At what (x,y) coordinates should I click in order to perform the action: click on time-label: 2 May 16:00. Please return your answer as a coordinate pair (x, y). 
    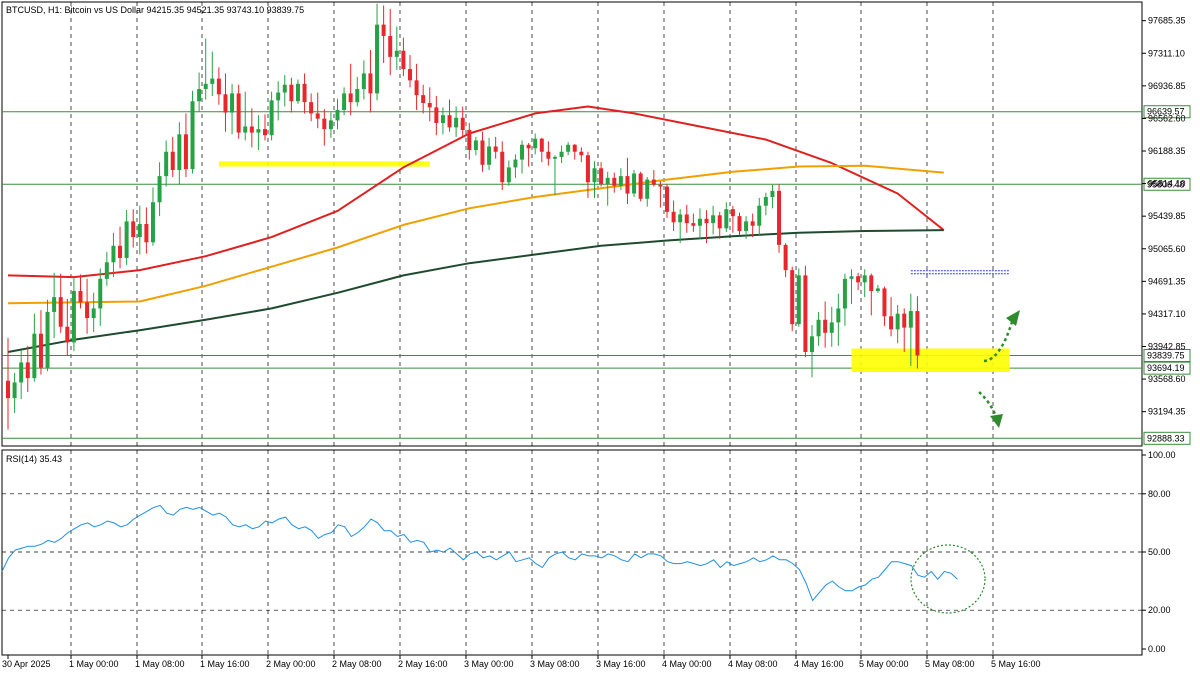
    Looking at the image, I should click on (423, 664).